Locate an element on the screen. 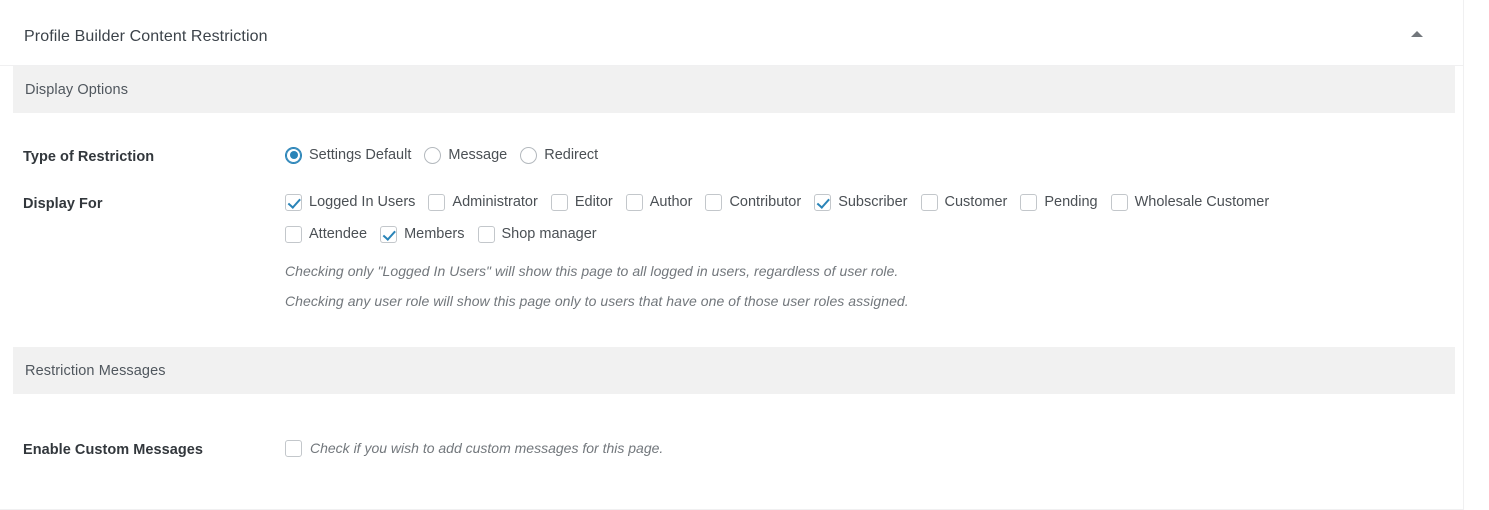  checkbox-option-customer: Customer is located at coordinates (964, 202).